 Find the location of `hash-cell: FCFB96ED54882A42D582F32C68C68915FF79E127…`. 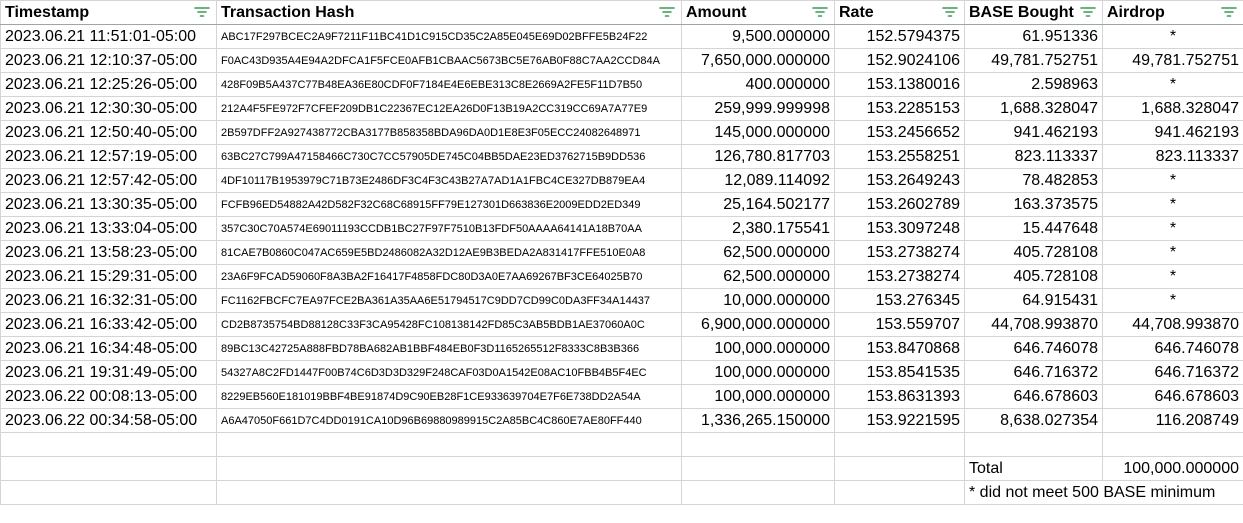

hash-cell: FCFB96ED54882A42D582F32C68C68915FF79E127… is located at coordinates (449, 204).